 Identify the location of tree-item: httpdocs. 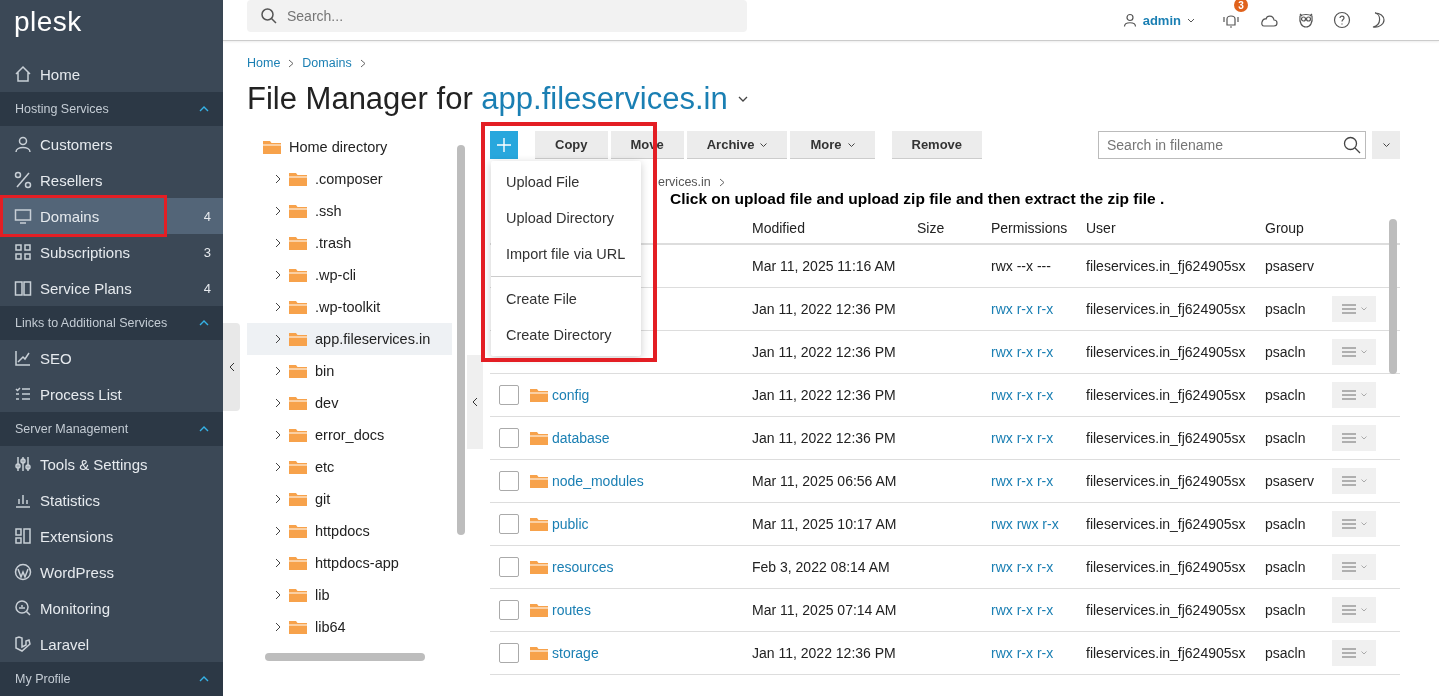
(349, 531).